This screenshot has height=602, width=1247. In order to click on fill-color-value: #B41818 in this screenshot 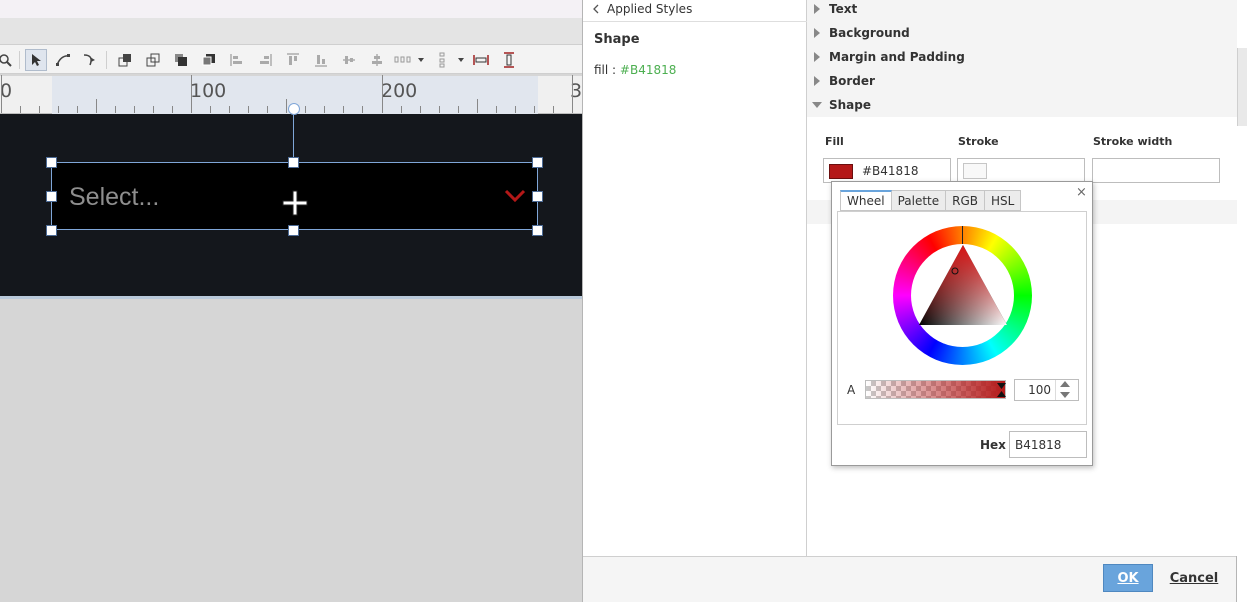, I will do `click(890, 171)`.